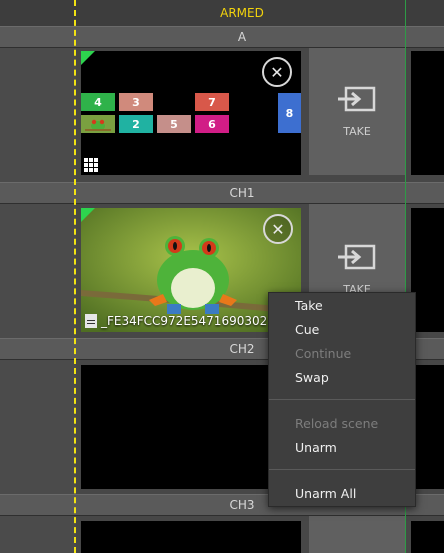  What do you see at coordinates (98, 124) in the screenshot?
I see `frog-thumbnail-tile` at bounding box center [98, 124].